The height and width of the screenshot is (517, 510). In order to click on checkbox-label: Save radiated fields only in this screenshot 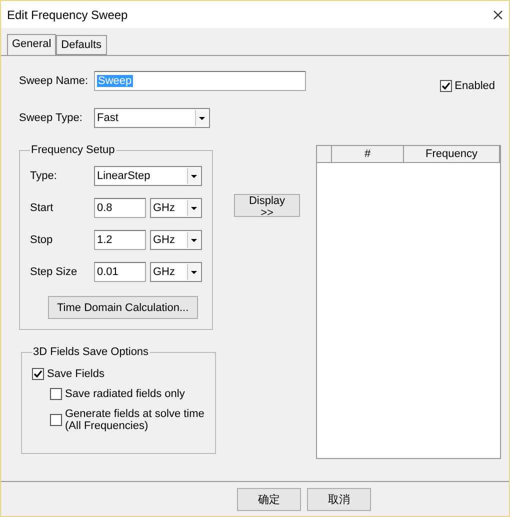, I will do `click(125, 394)`.